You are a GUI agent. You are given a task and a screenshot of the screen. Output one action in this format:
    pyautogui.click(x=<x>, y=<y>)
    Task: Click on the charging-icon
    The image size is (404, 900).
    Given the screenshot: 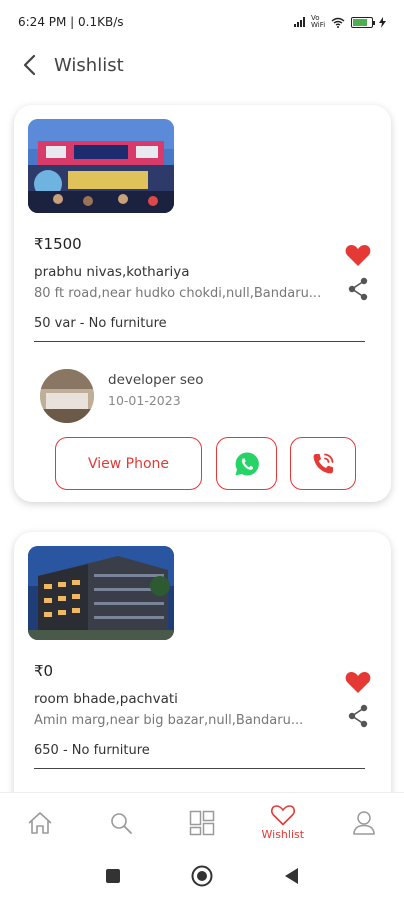 What is the action you would take?
    pyautogui.click(x=382, y=22)
    